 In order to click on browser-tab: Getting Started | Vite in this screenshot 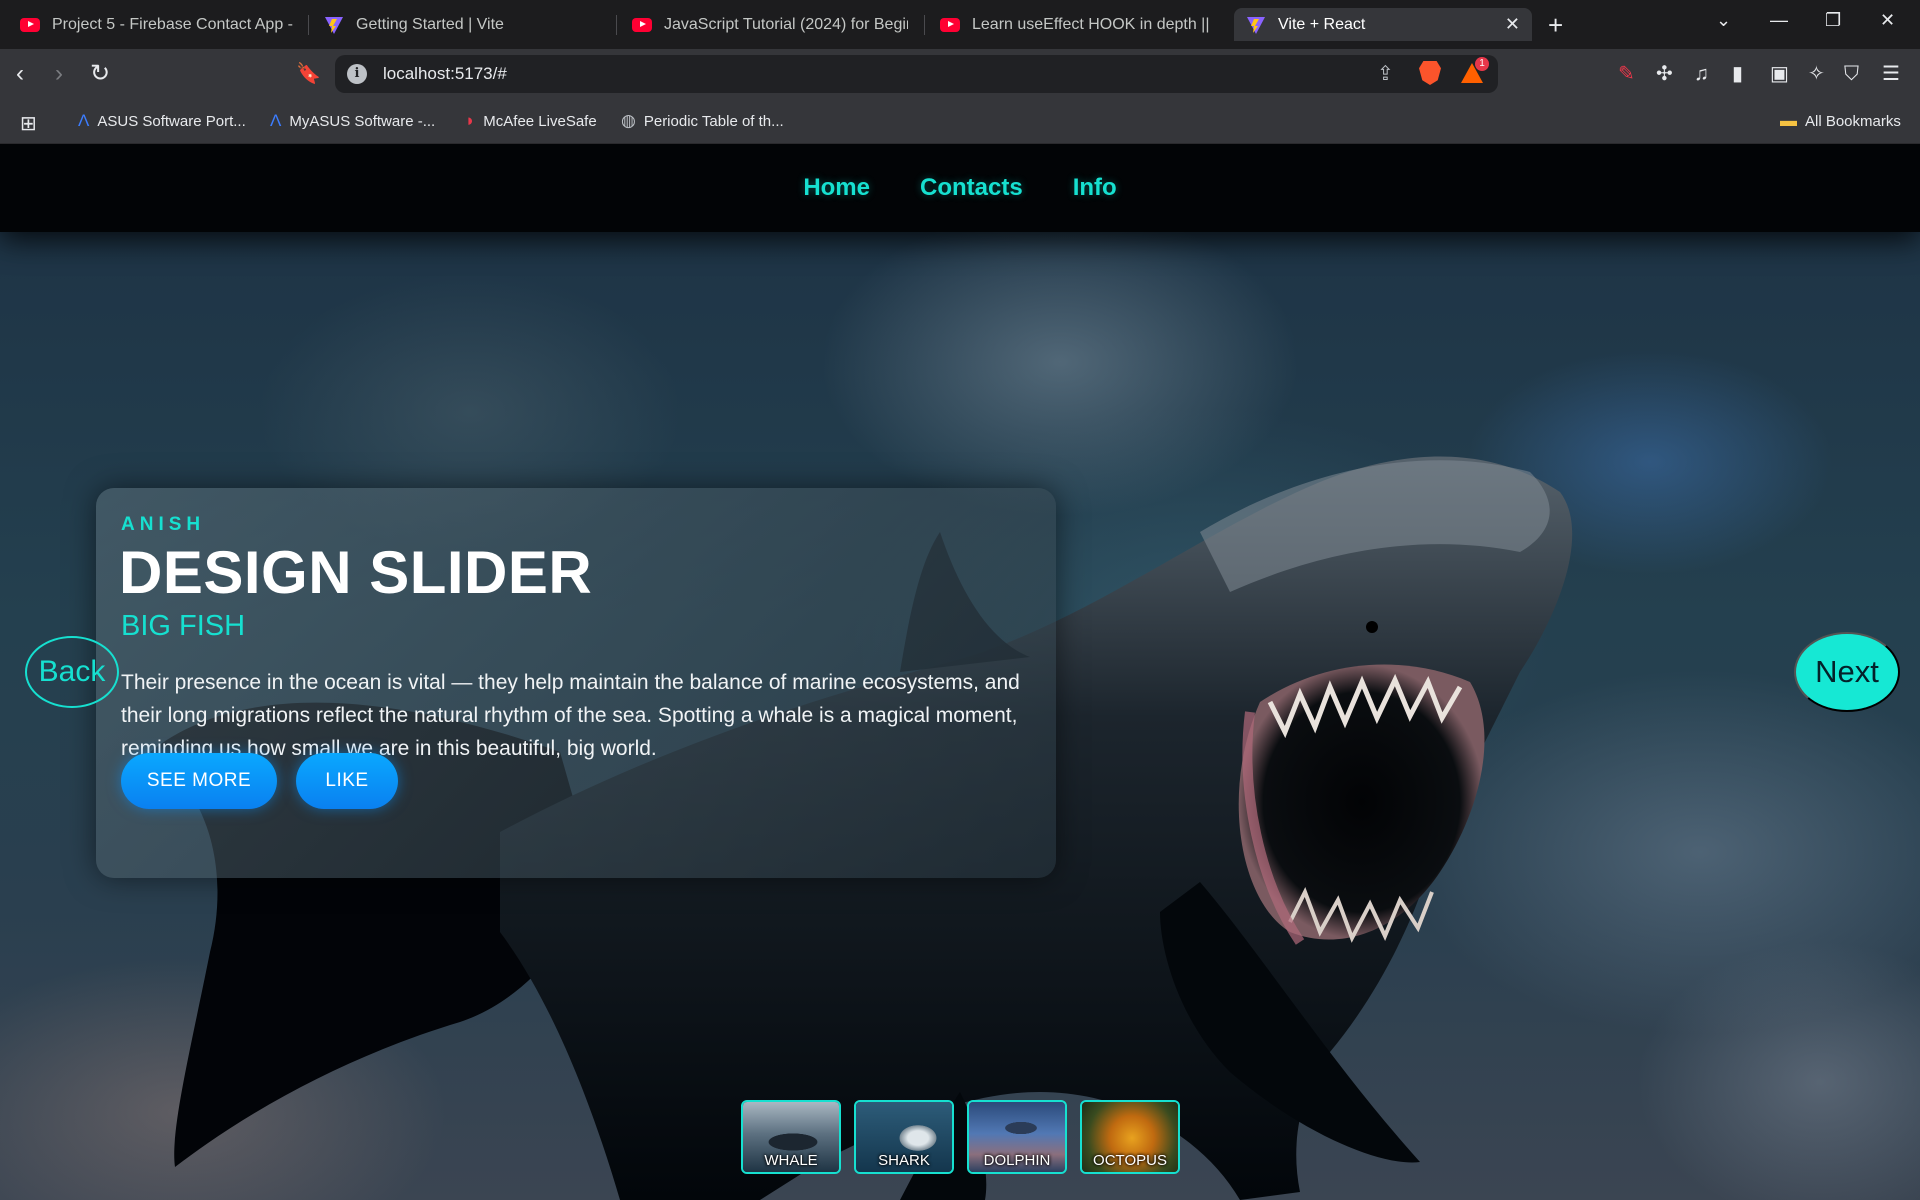, I will do `click(462, 24)`.